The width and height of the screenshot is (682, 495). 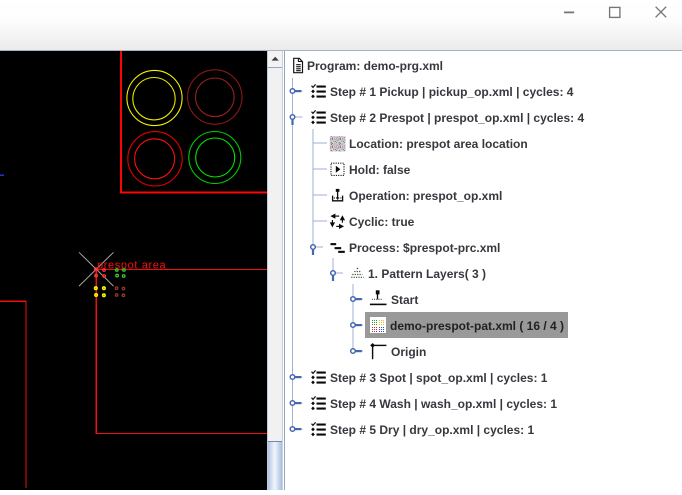 I want to click on svg-text: prespot area, so click(x=131, y=266).